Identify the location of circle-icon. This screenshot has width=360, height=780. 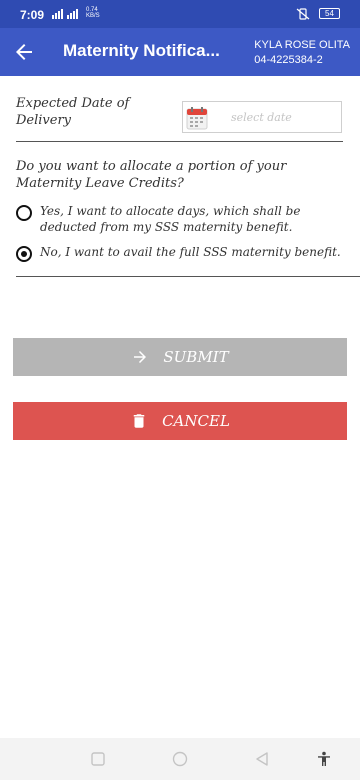
(180, 759).